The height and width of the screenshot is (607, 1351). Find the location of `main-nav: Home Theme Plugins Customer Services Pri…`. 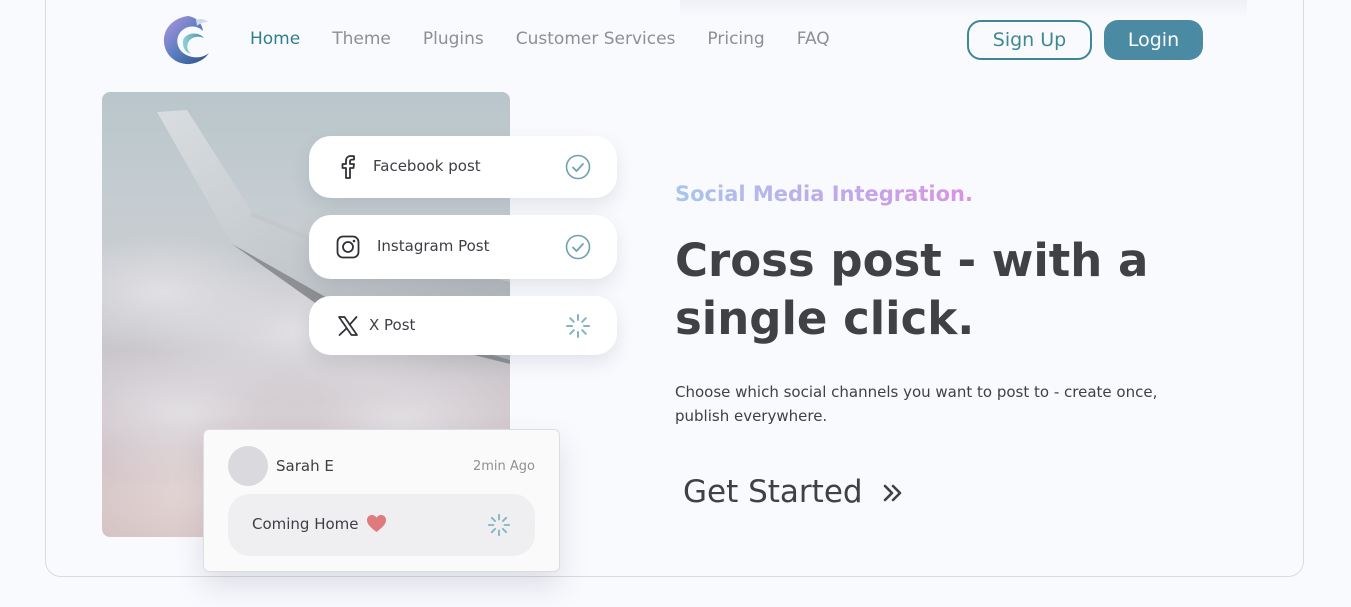

main-nav: Home Theme Plugins Customer Services Pri… is located at coordinates (556, 39).